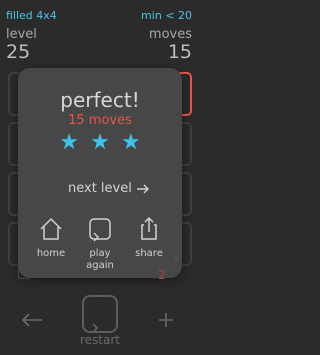  I want to click on next-level-button: next level, so click(109, 188).